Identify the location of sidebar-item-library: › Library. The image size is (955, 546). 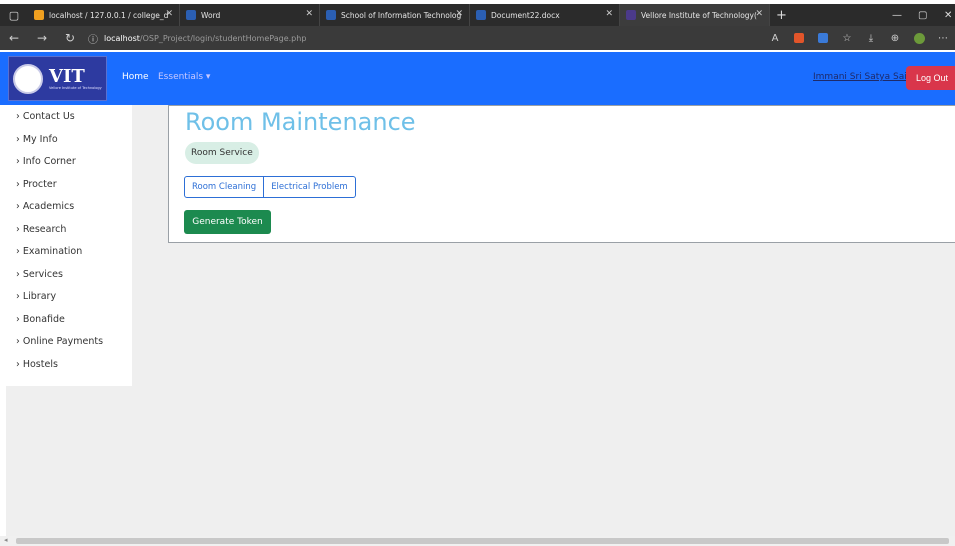
(36, 296).